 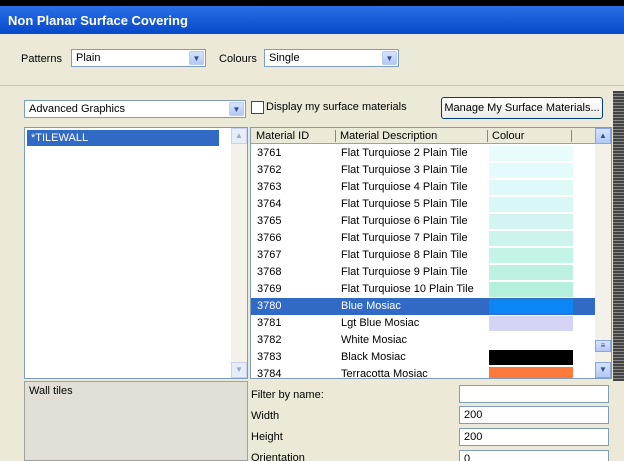 I want to click on table-row: 3766 Flat Turquiose 7 Plain Tile, so click(x=423, y=238).